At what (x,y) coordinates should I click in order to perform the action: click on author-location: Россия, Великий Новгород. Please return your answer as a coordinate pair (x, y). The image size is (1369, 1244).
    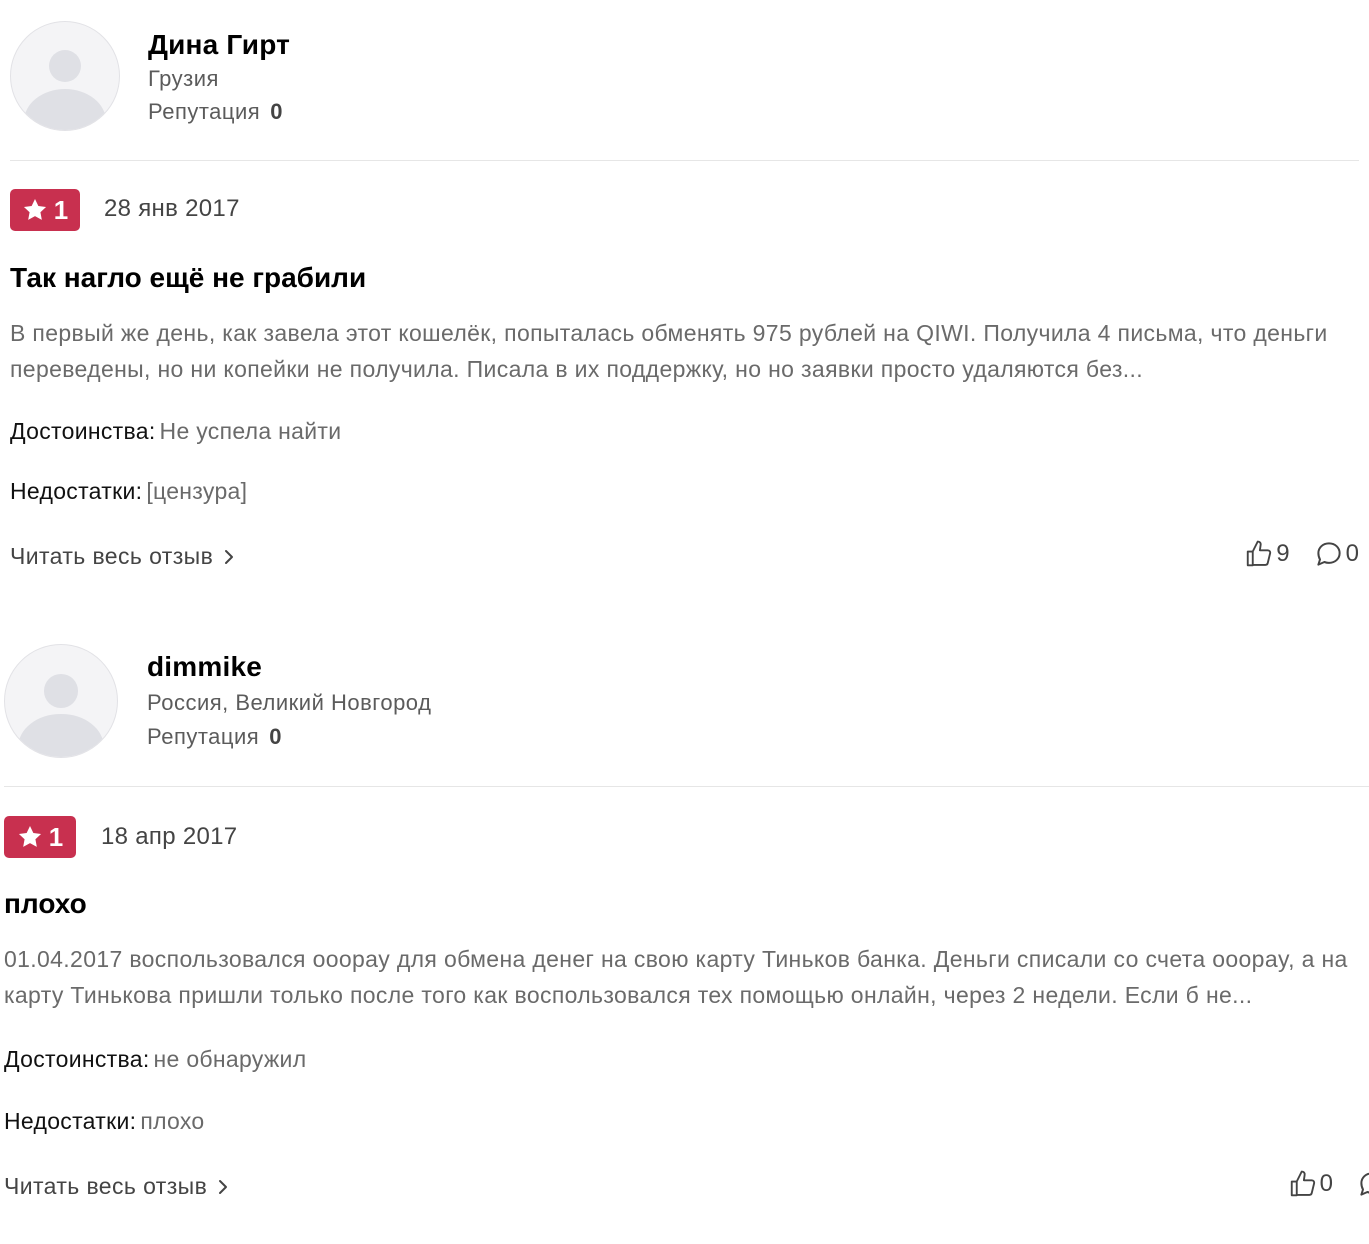
    Looking at the image, I should click on (289, 702).